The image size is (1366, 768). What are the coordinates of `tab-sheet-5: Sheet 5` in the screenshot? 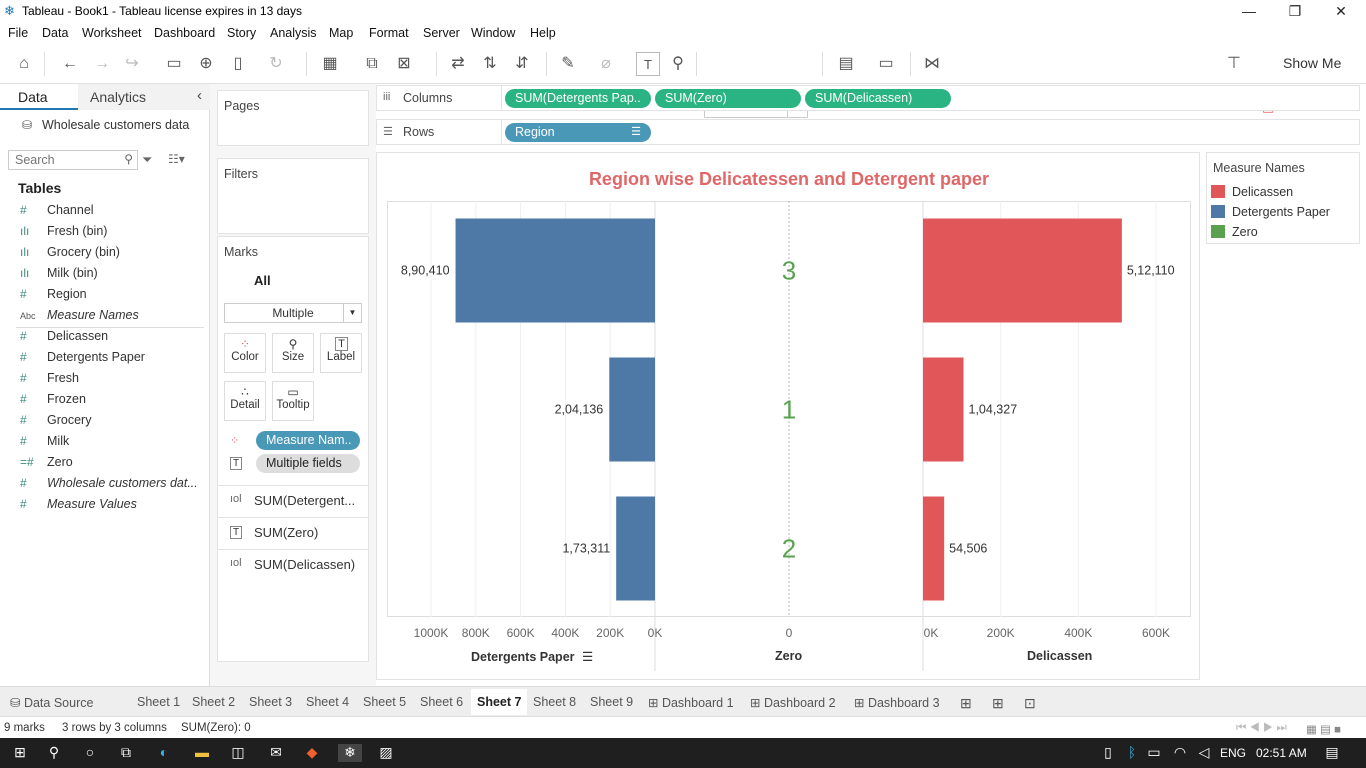 It's located at (384, 702).